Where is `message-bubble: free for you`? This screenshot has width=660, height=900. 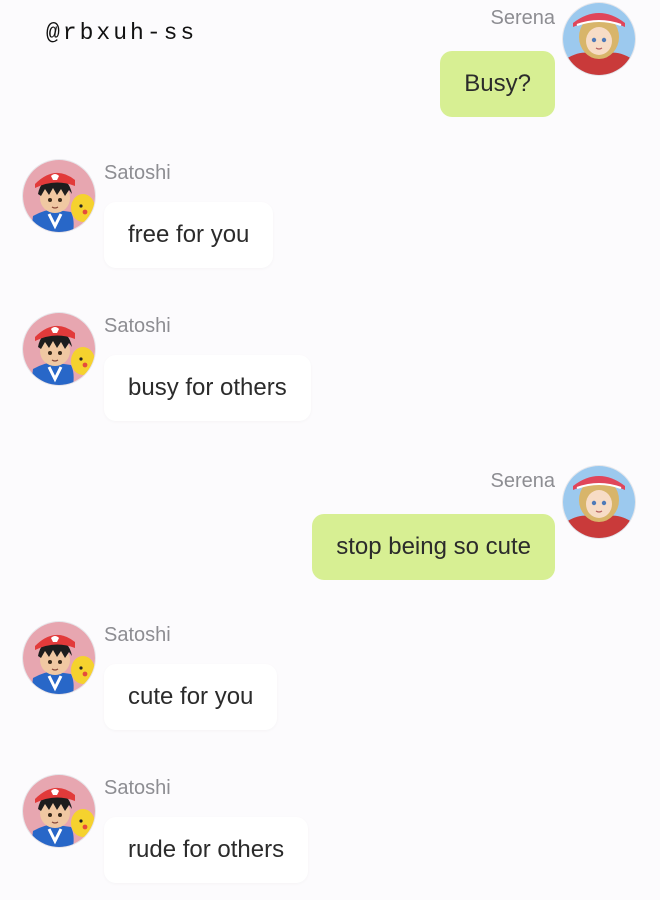 message-bubble: free for you is located at coordinates (189, 235).